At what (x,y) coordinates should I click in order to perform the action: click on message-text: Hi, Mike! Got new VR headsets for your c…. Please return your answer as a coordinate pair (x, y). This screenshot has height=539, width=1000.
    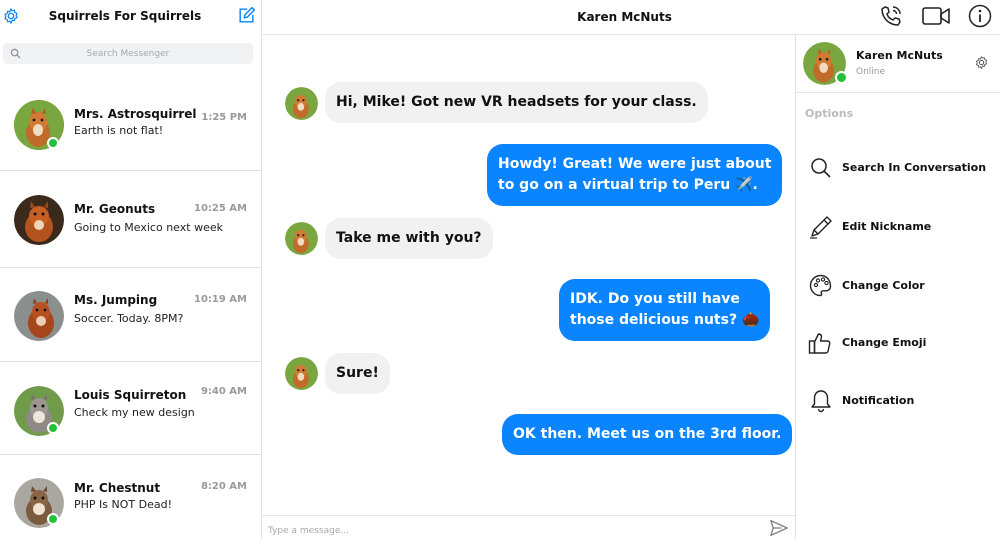
    Looking at the image, I should click on (516, 102).